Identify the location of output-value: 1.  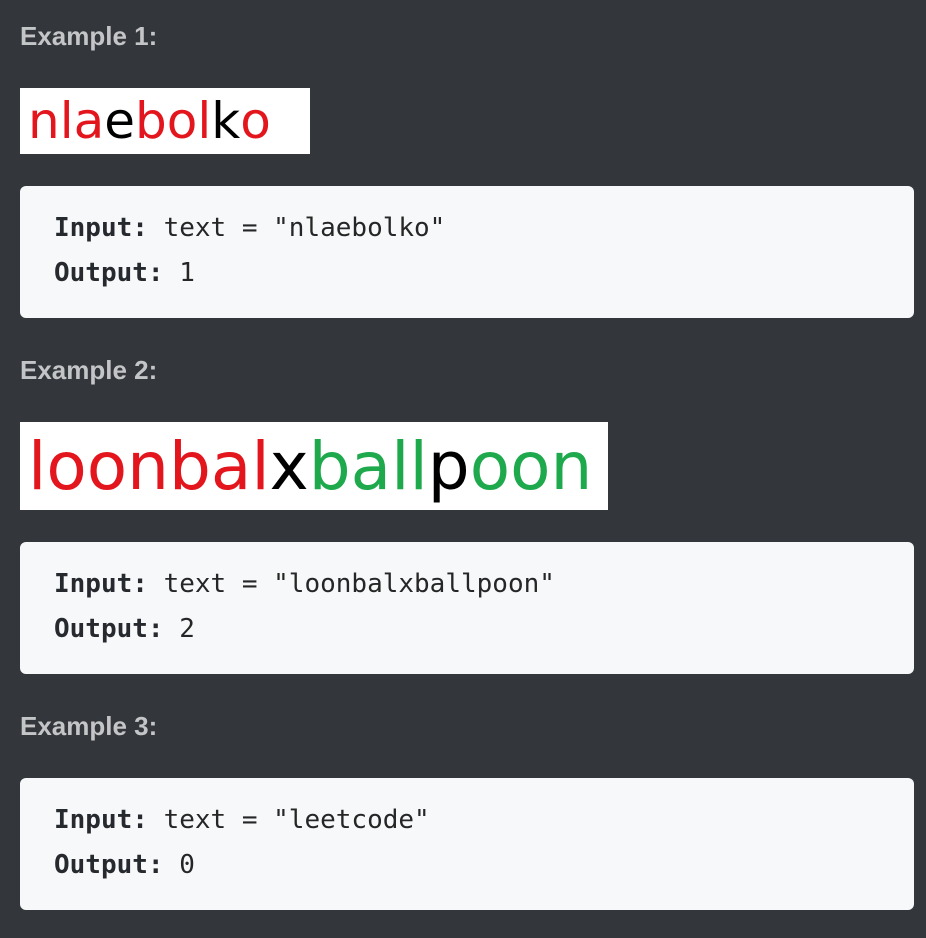
(179, 273).